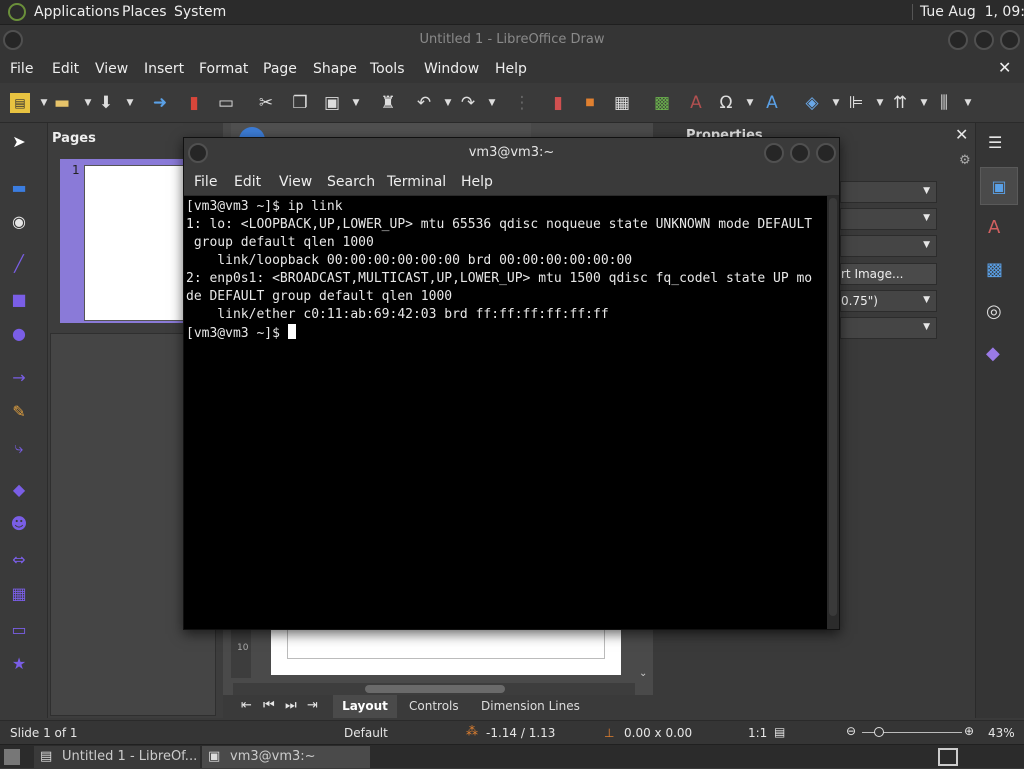 The image size is (1024, 769). I want to click on stars-icon: ★, so click(19, 664).